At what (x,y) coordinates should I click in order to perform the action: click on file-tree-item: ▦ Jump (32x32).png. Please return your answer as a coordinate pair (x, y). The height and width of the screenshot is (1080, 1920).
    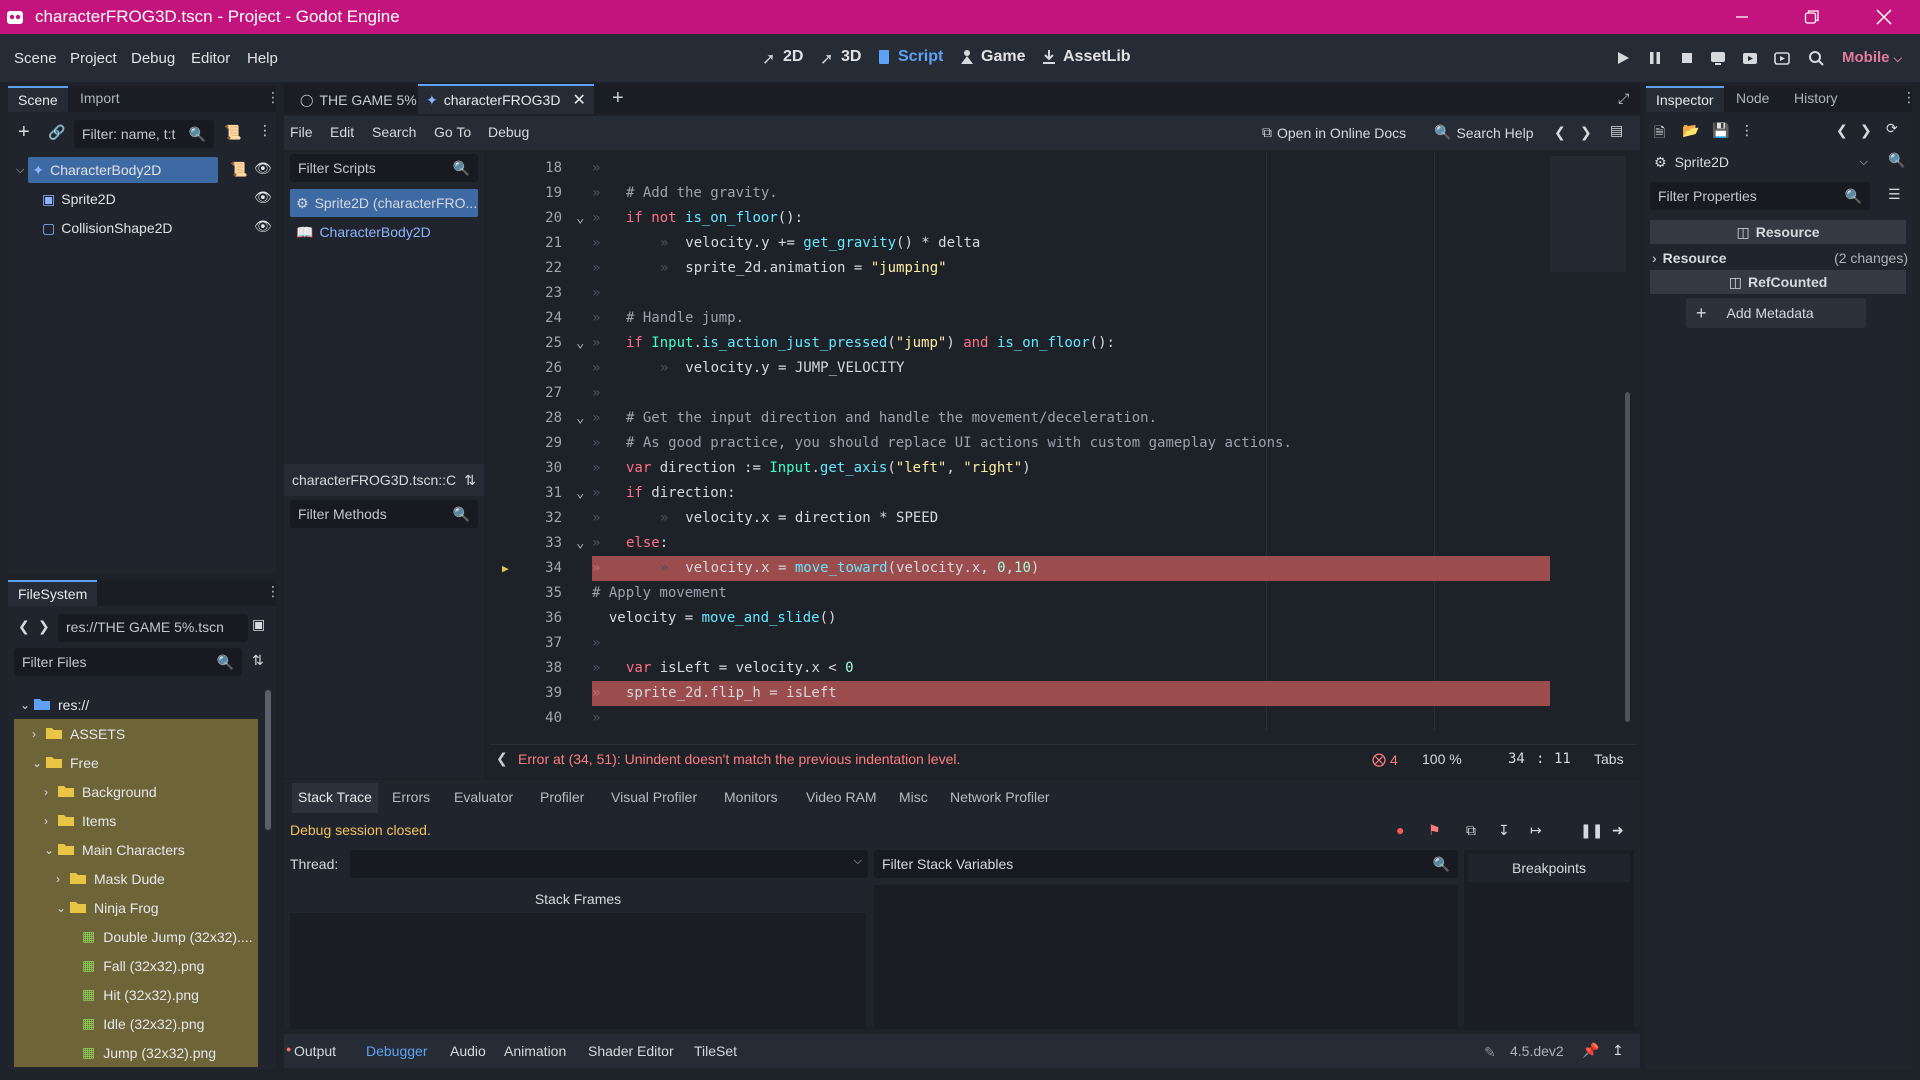
    Looking at the image, I should click on (136, 1052).